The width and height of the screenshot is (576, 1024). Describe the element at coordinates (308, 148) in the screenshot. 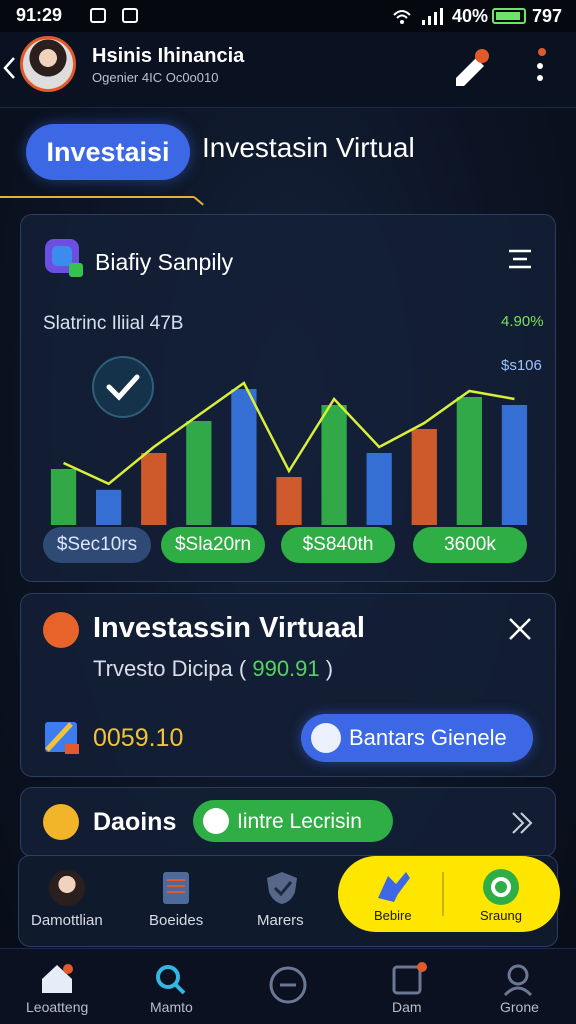

I see `tab-title: Investasin Virtual` at that location.